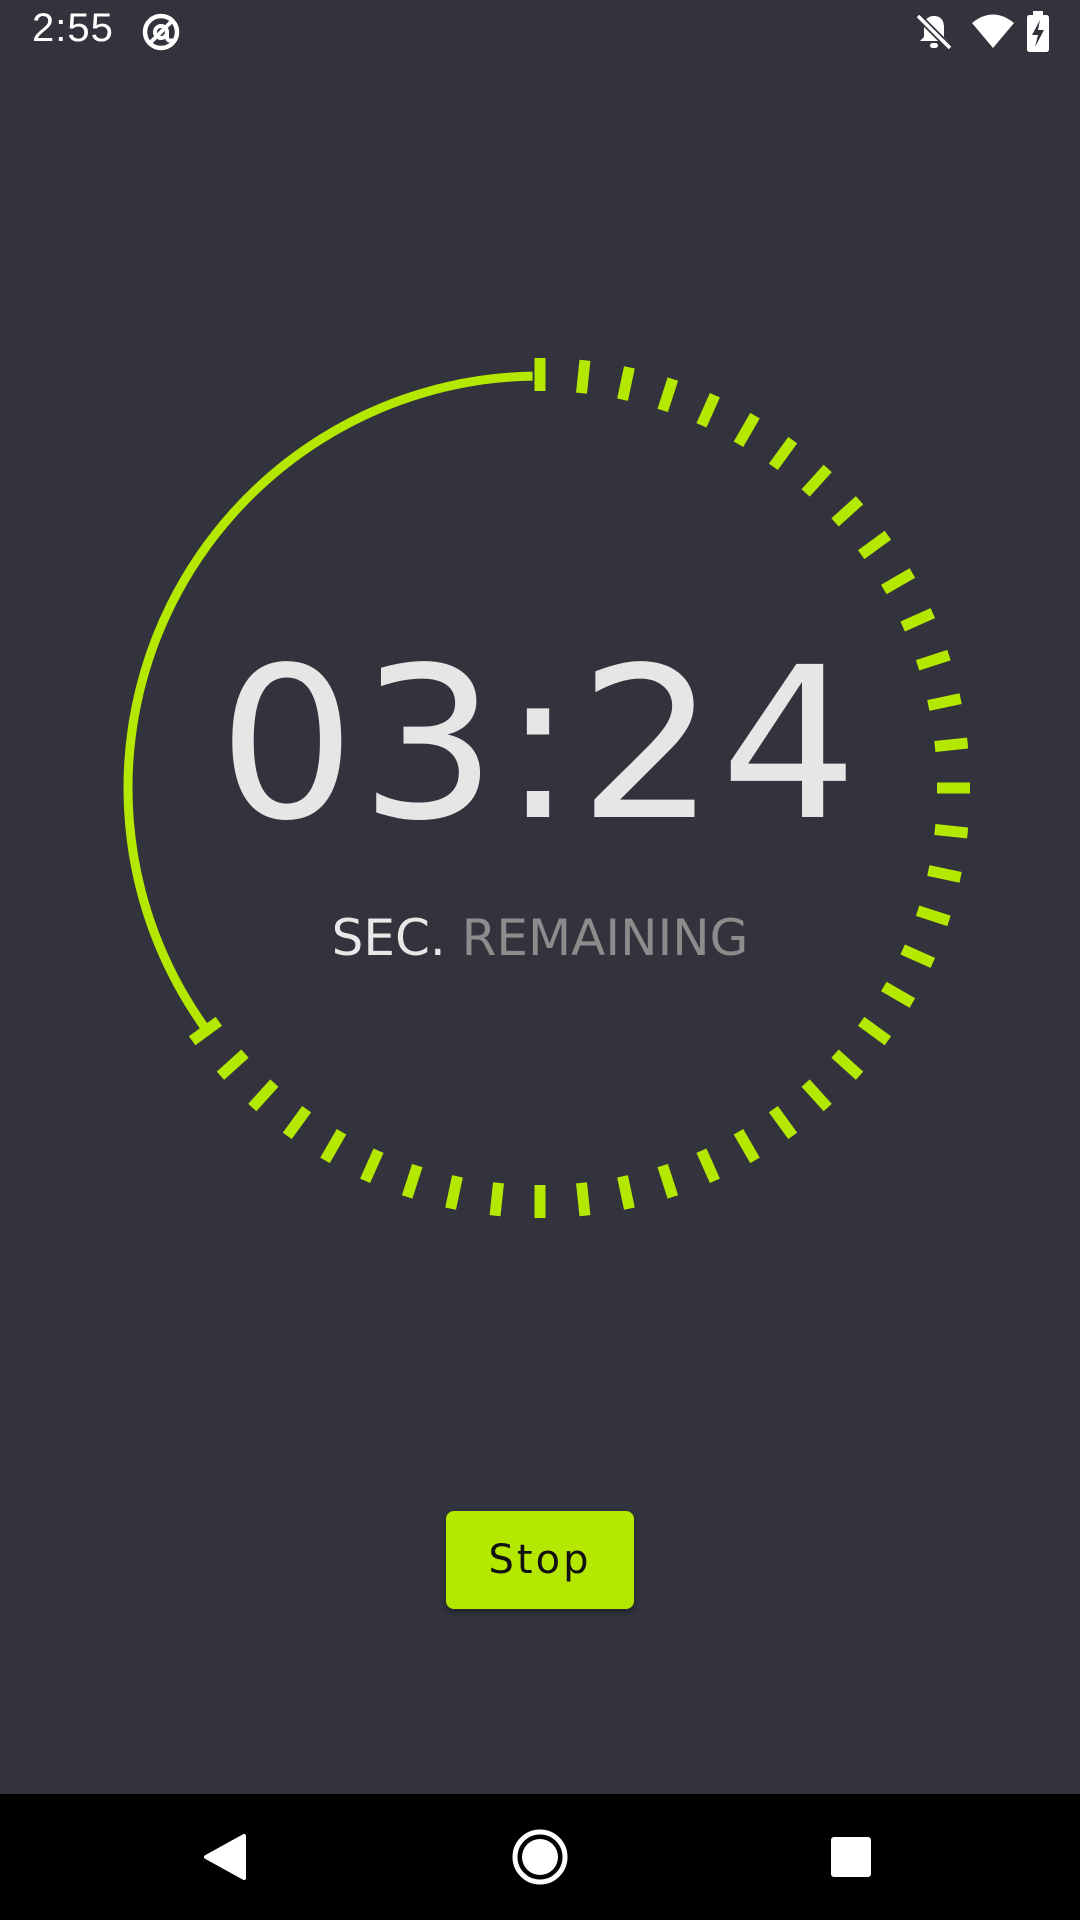  Describe the element at coordinates (540, 1560) in the screenshot. I see `stop-button: Stop` at that location.